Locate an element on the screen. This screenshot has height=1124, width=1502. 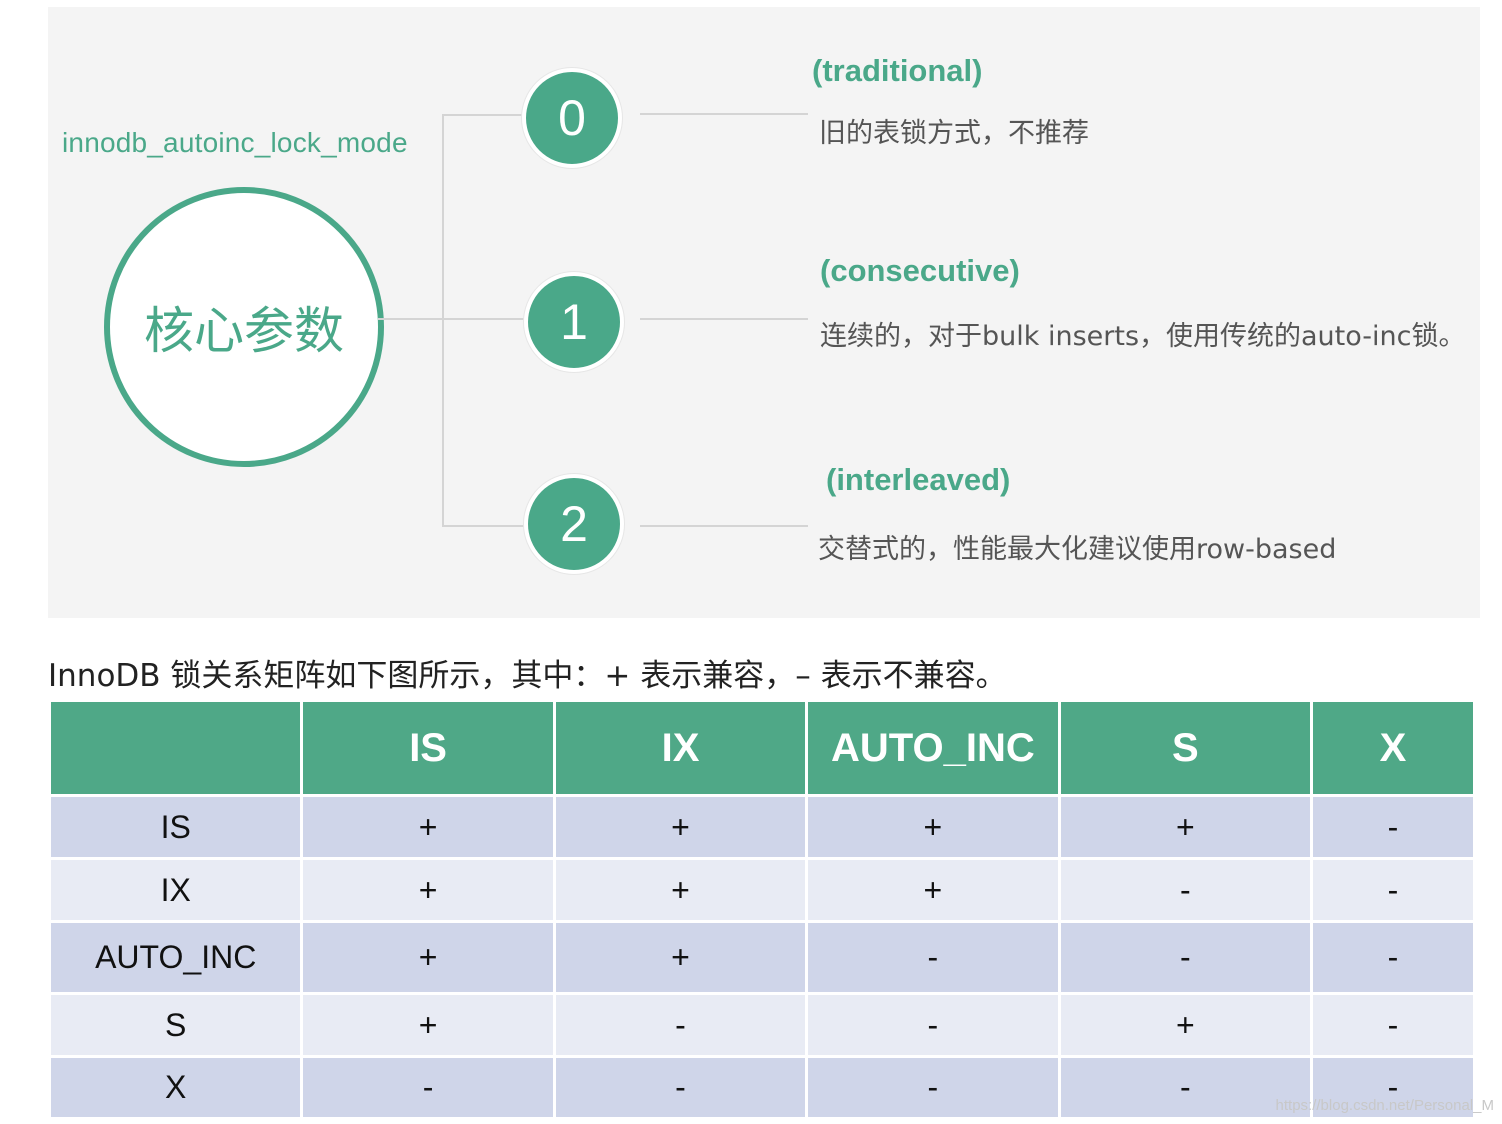
mode-title-0: (traditional) is located at coordinates (897, 70).